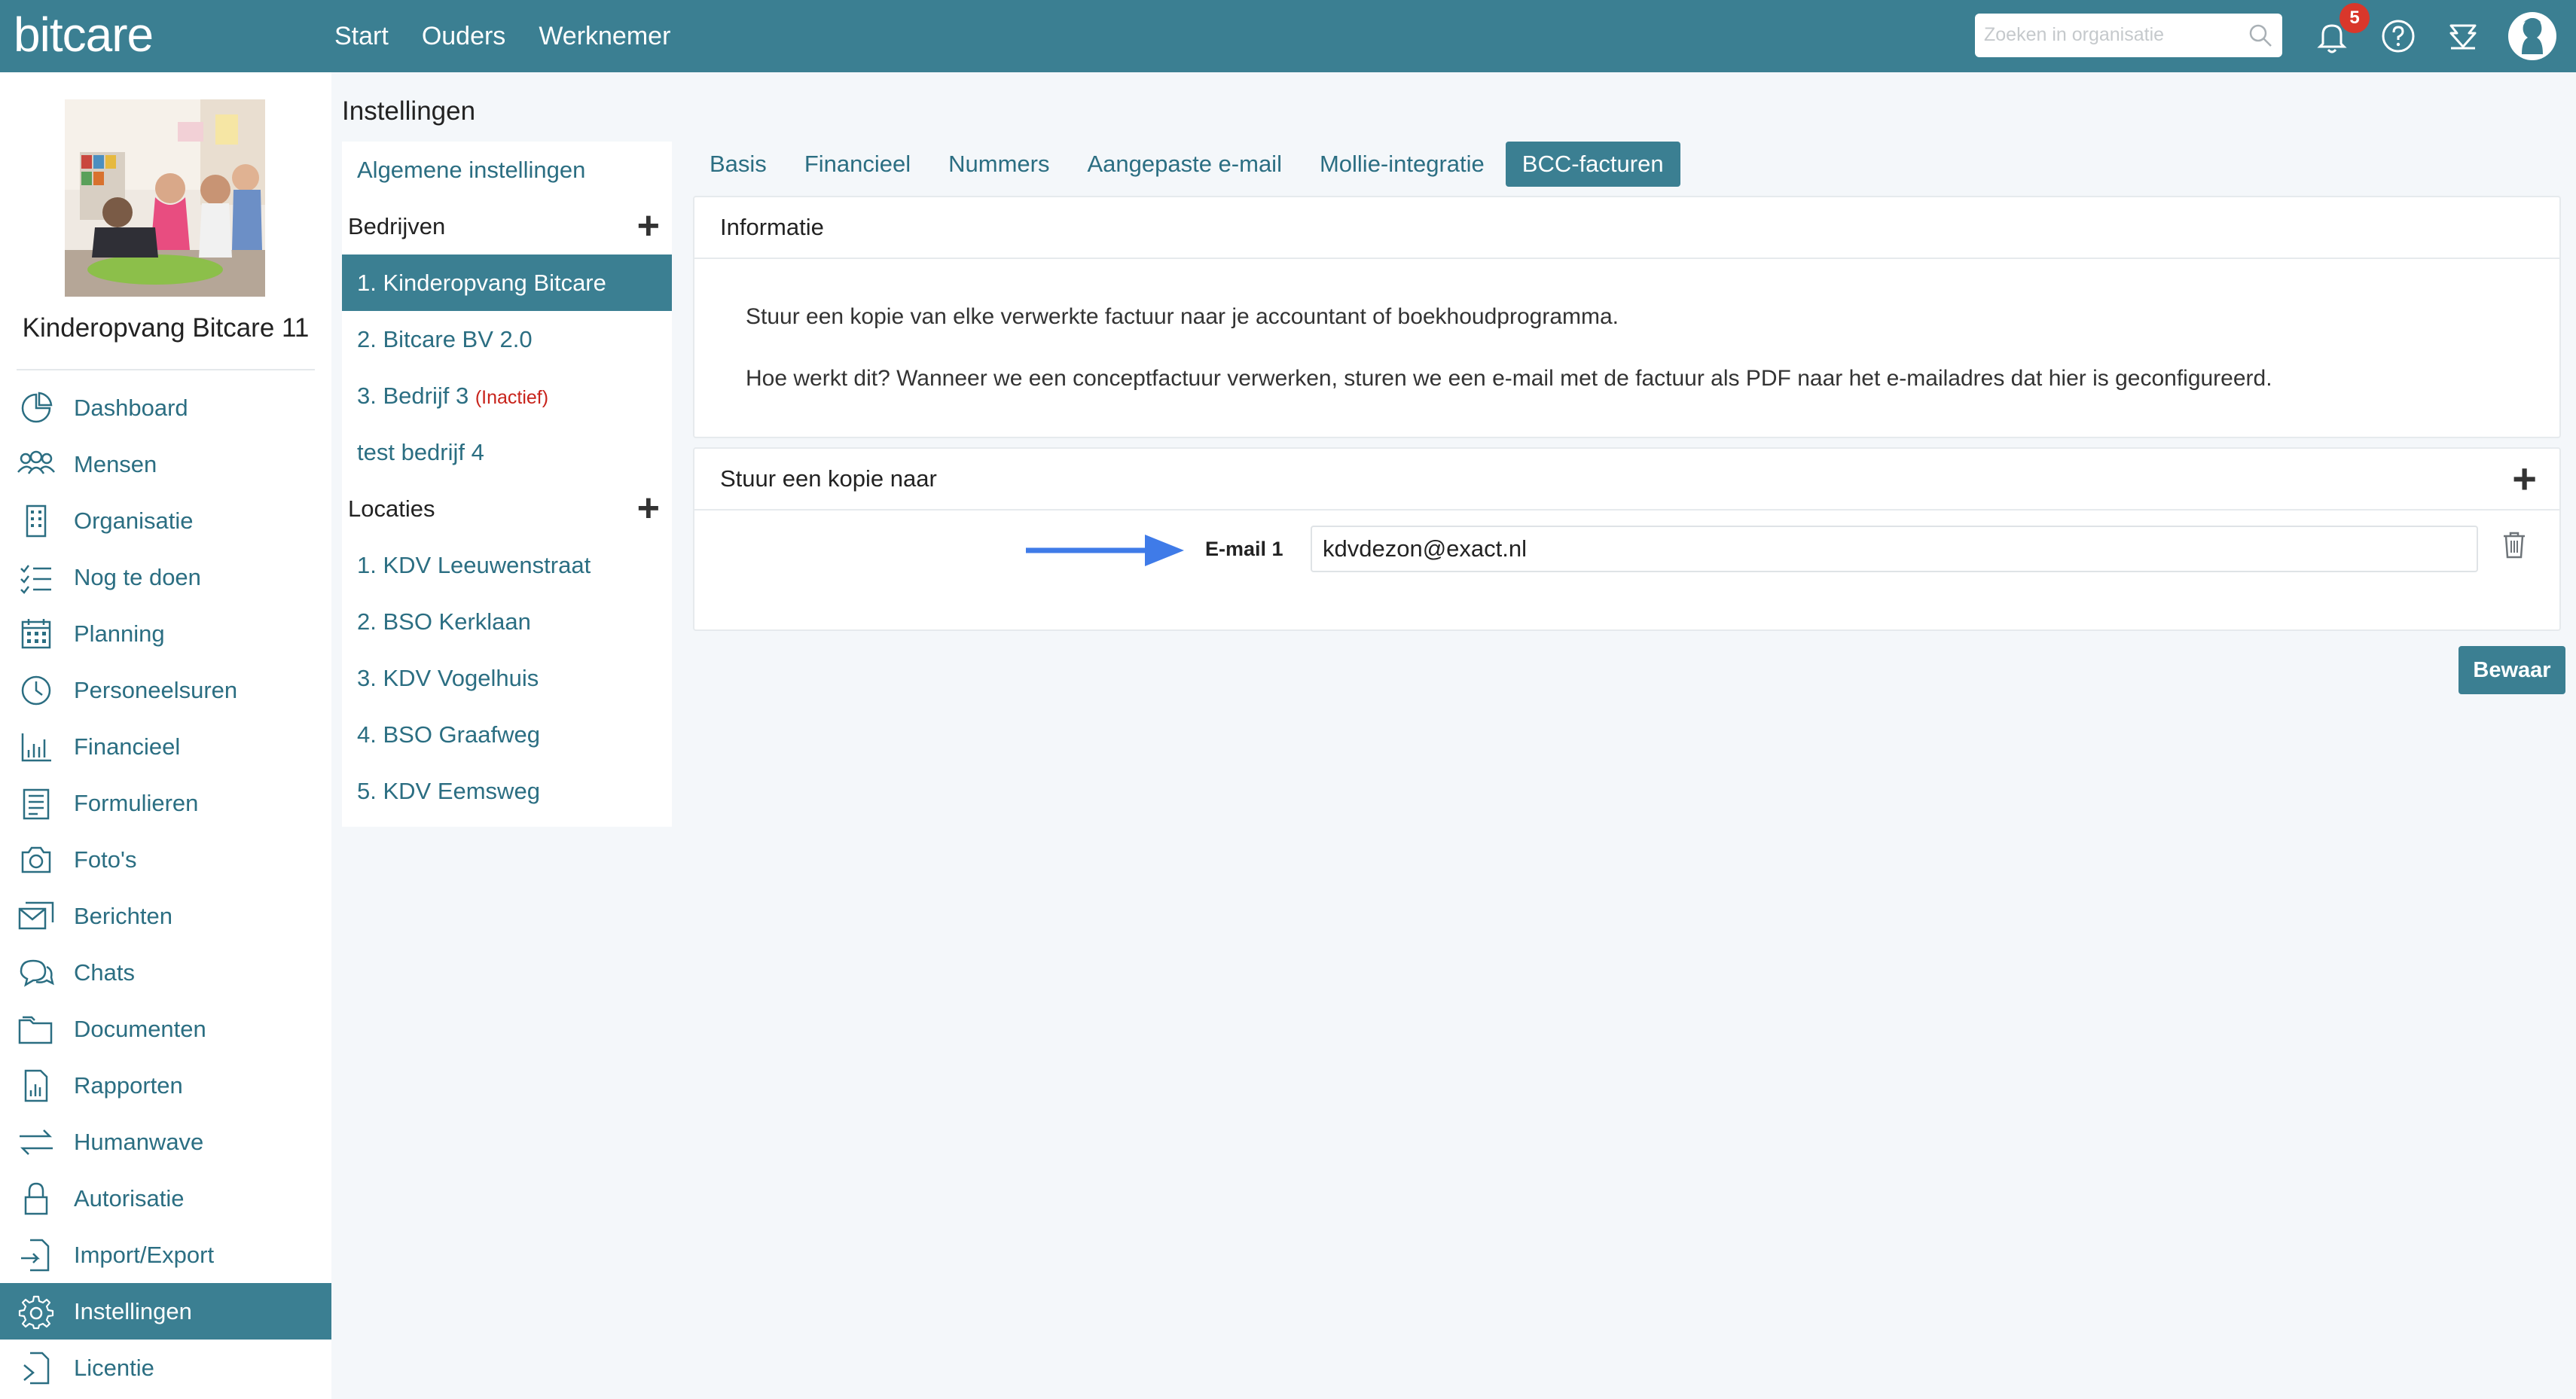 The height and width of the screenshot is (1399, 2576). Describe the element at coordinates (507, 339) in the screenshot. I see `company-item: 2. Bitcare BV 2.0` at that location.